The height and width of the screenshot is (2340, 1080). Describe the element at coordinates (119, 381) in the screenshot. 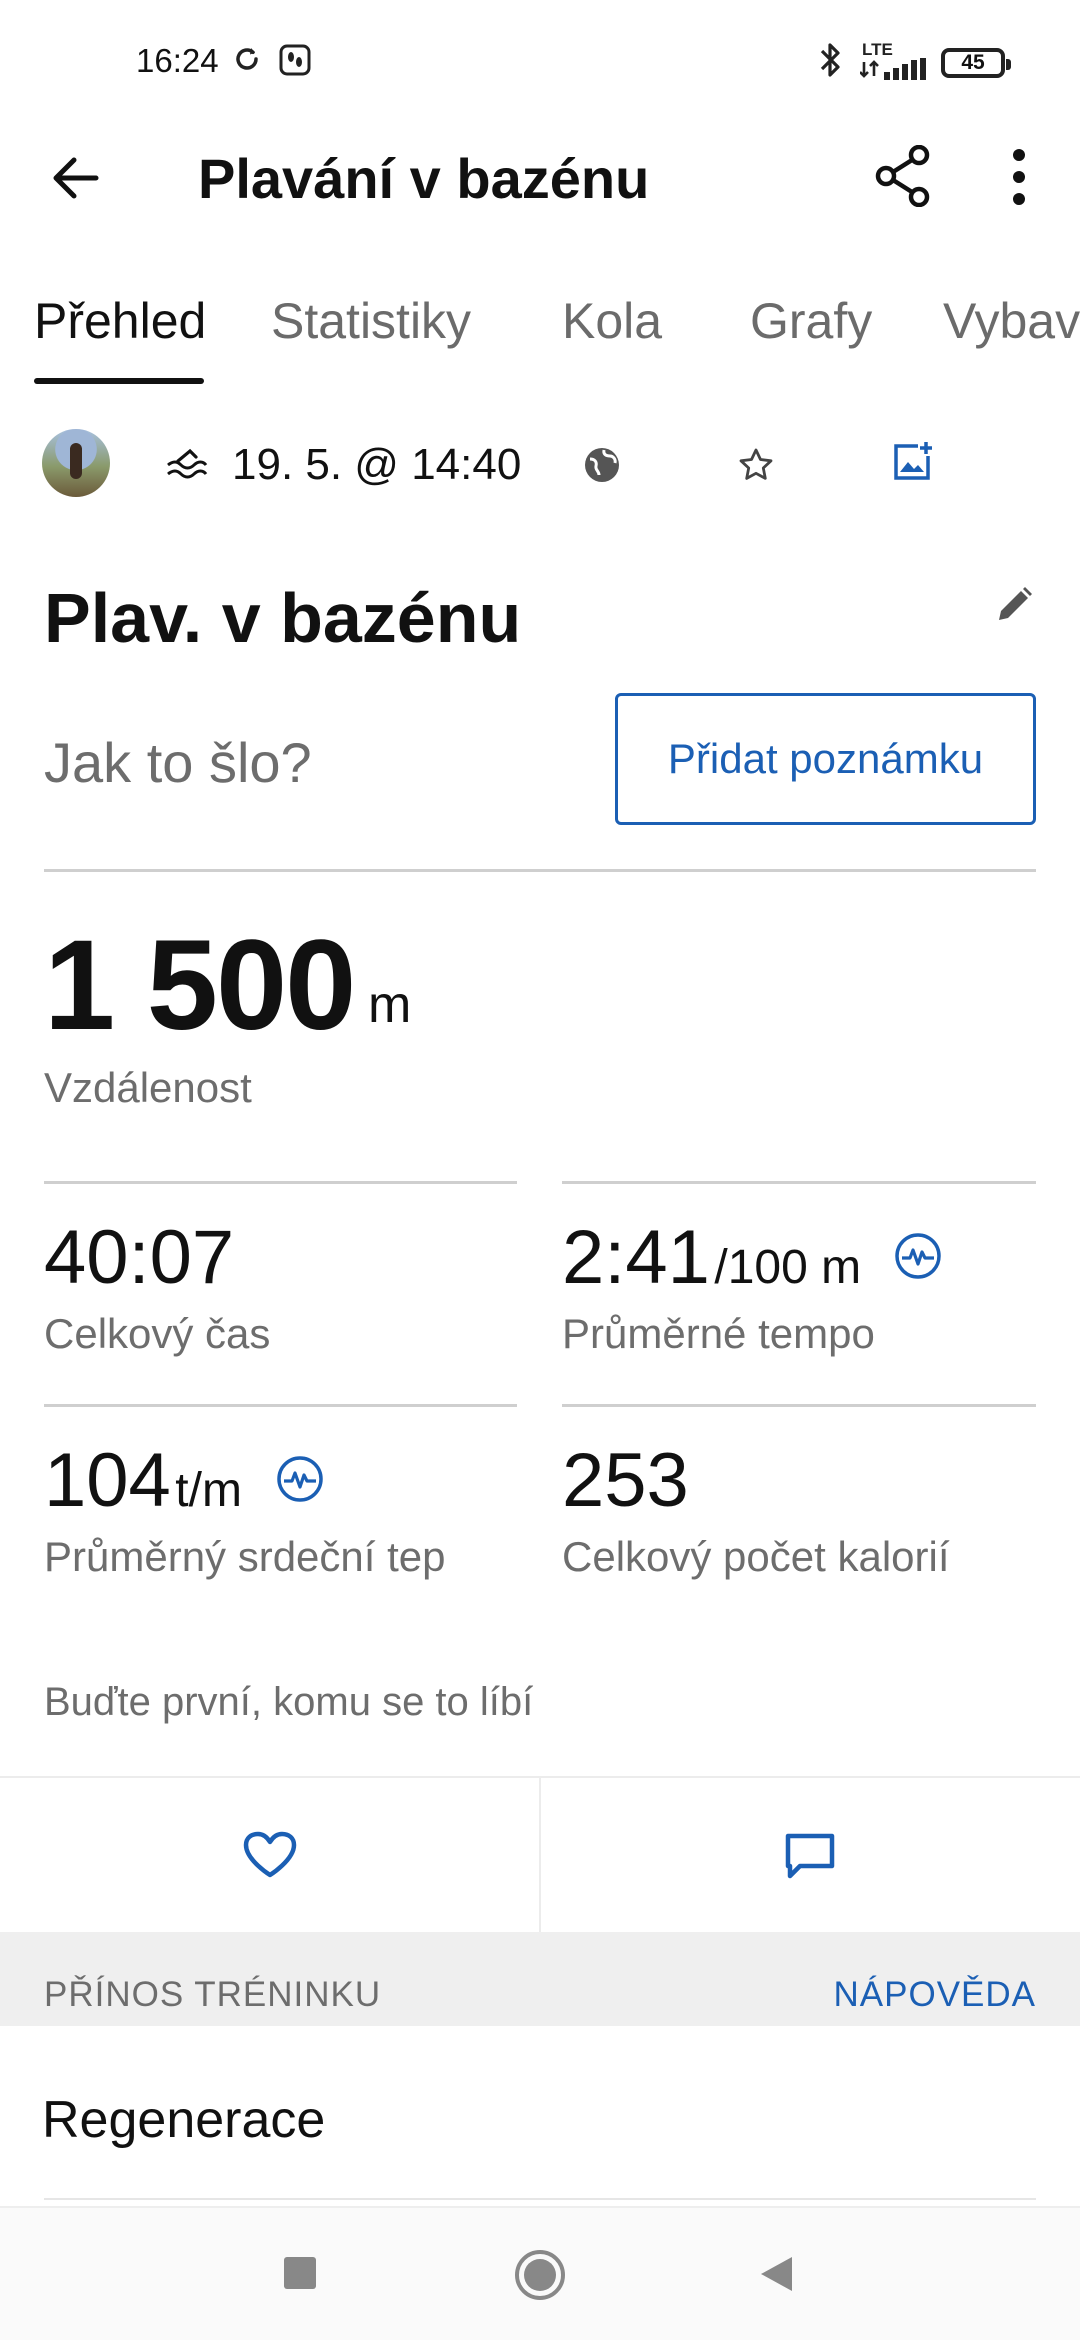

I see `active-tab-indicator` at that location.